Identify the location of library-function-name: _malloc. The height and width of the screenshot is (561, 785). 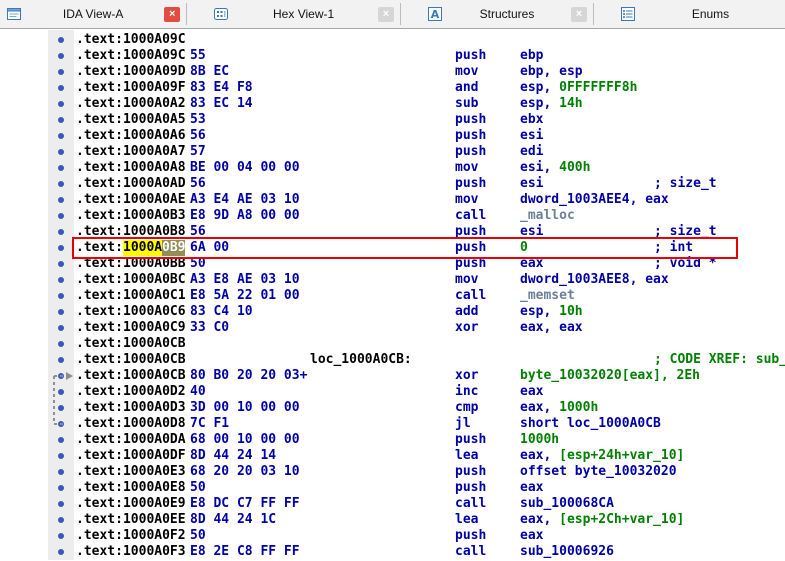
(547, 215).